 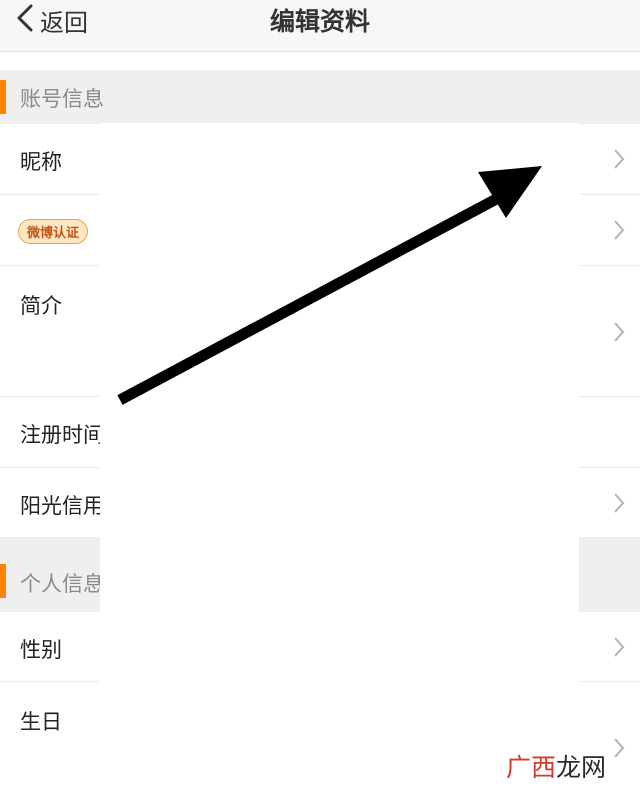 What do you see at coordinates (53, 231) in the screenshot?
I see `weibo-verify-badge: 微博认证` at bounding box center [53, 231].